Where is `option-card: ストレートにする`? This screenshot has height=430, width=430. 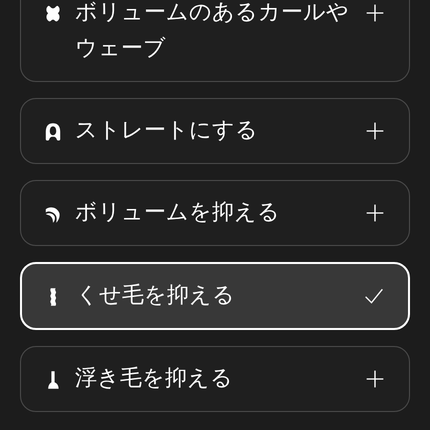 option-card: ストレートにする is located at coordinates (215, 131).